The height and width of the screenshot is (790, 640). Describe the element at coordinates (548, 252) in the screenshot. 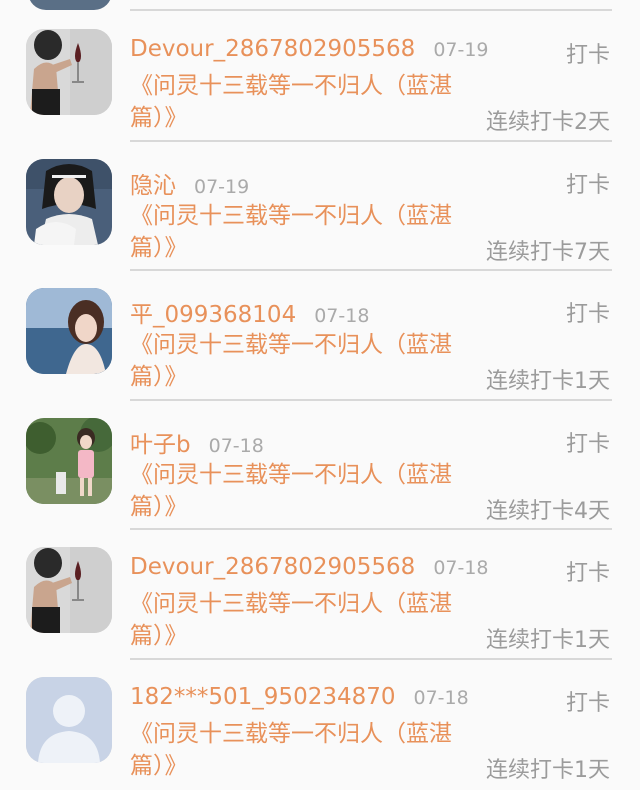

I see `streak-count: 连续打卡7天` at that location.